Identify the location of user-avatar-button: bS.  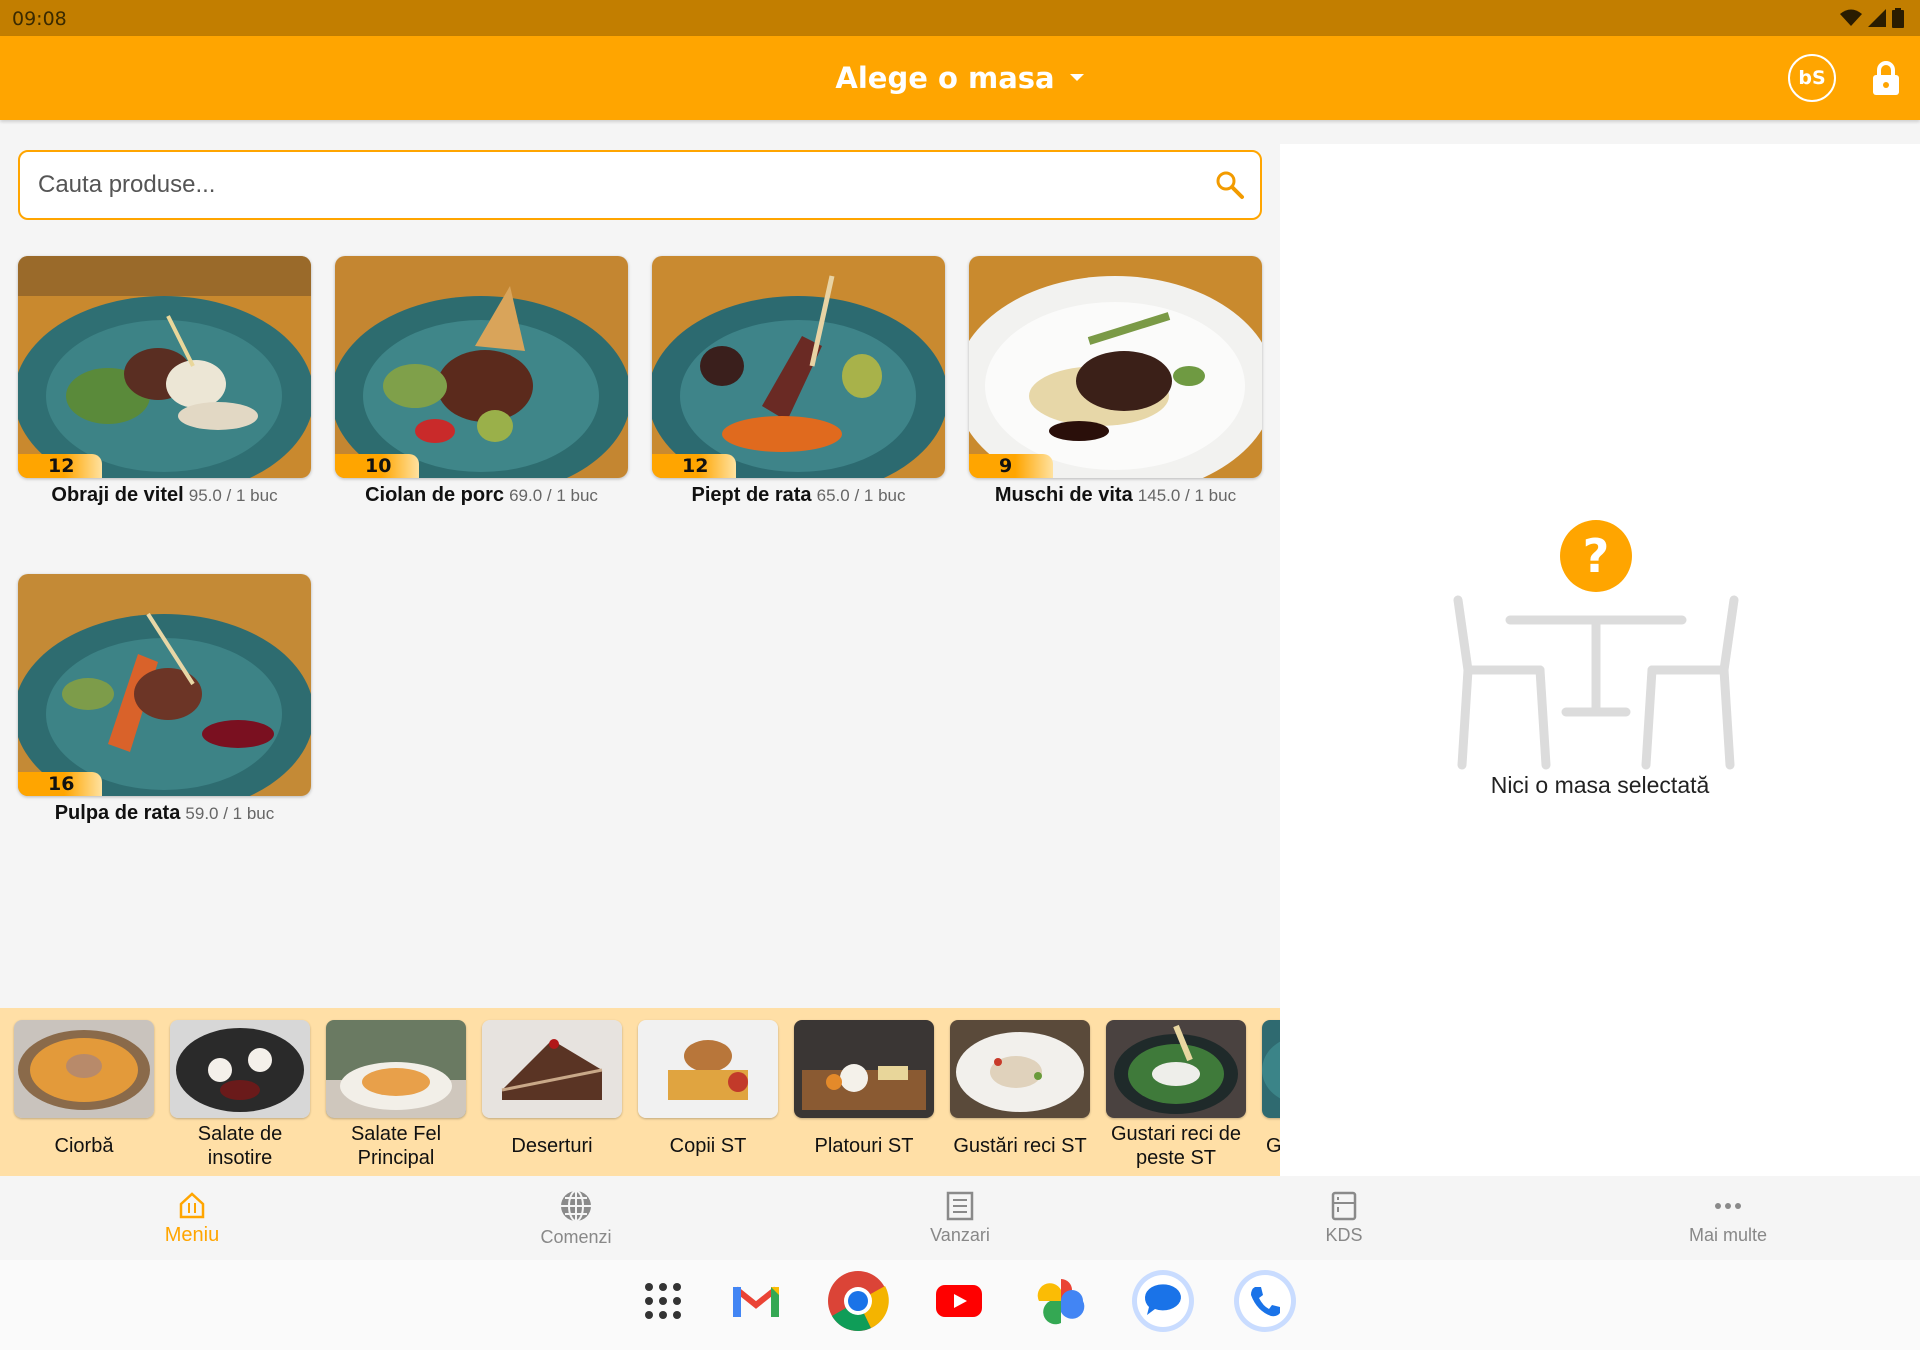
(1812, 78).